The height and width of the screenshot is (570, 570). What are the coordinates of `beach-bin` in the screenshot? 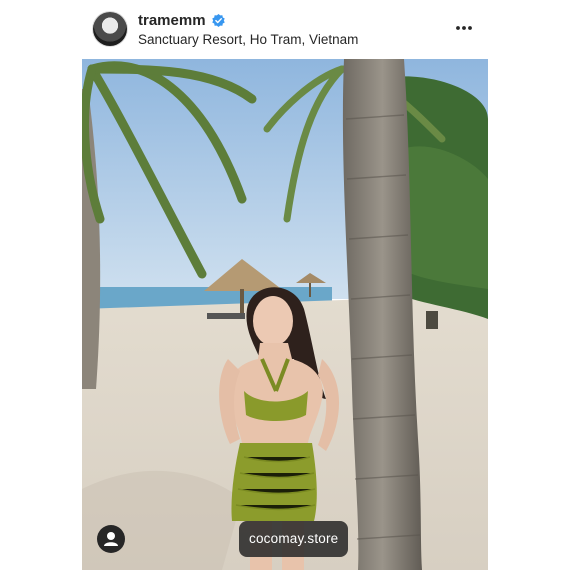 It's located at (432, 320).